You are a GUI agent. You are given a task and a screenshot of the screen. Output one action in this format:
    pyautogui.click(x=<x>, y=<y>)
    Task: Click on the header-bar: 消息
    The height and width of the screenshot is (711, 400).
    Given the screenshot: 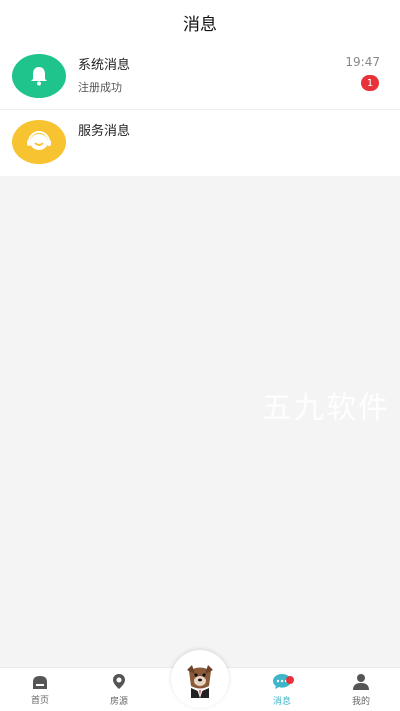 What is the action you would take?
    pyautogui.click(x=200, y=22)
    